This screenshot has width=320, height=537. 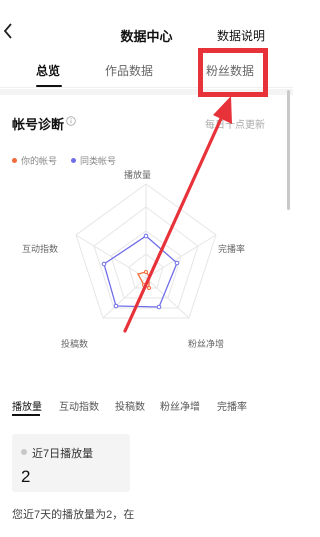 I want to click on legend-label: 你的帐号, so click(x=39, y=161).